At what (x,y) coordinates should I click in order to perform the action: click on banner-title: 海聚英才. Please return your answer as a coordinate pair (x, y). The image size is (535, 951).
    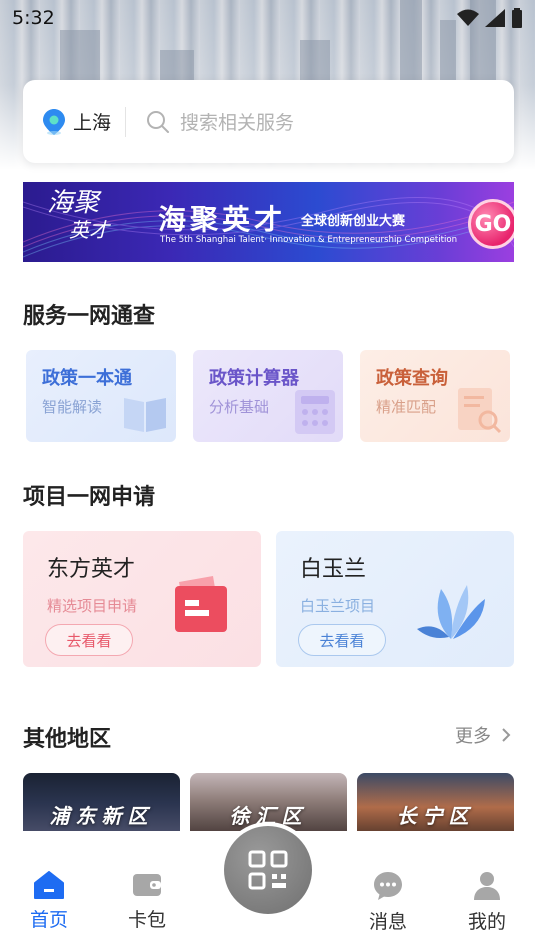
    Looking at the image, I should click on (222, 219).